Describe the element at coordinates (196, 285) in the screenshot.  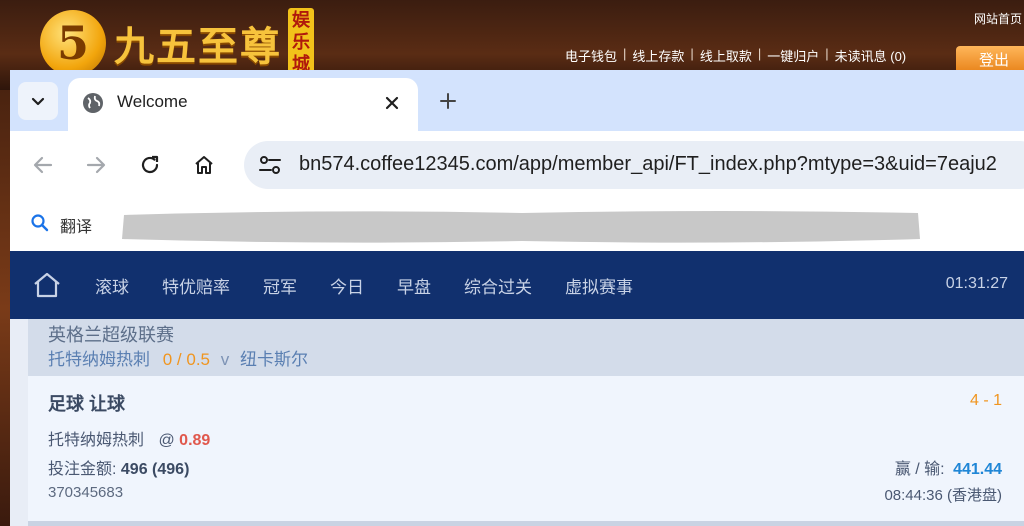
I see `nav-special-odds: 特优赔率` at that location.